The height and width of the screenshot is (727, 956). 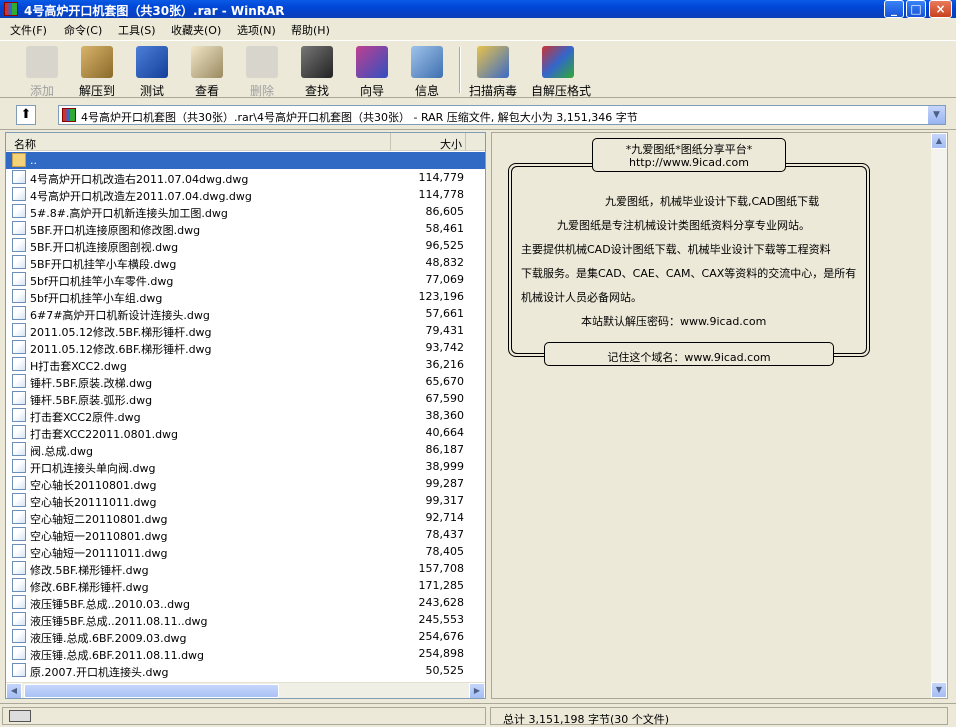 What do you see at coordinates (245, 466) in the screenshot?
I see `file-row: 开口机连接头单向阀.dwg 38,999` at bounding box center [245, 466].